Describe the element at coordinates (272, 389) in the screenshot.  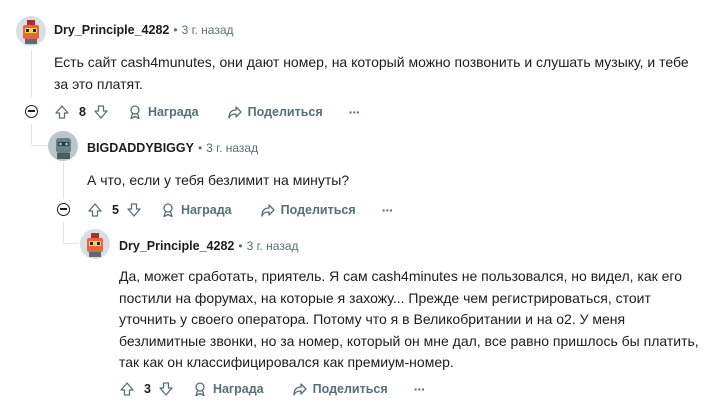
I see `comment-actions: 3 Награда Поделиться ···` at that location.